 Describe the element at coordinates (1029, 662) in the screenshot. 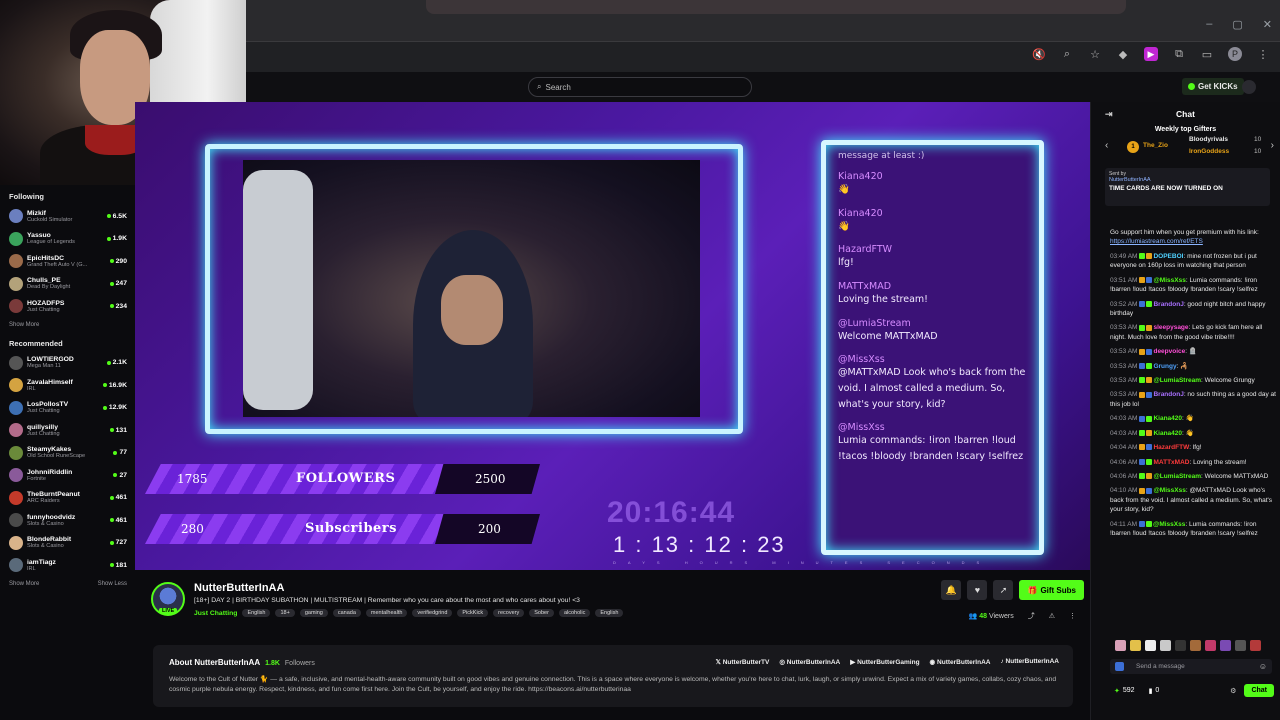

I see `social-link: ♪ NutterButterInAA` at that location.